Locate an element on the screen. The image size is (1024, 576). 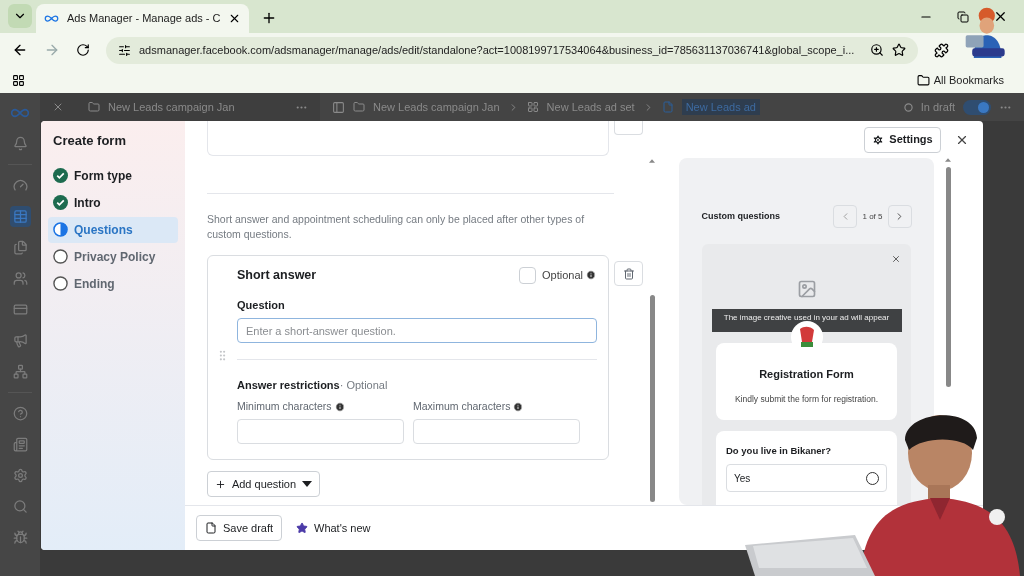
step-item: Privacy Policy is located at coordinates (113, 256).